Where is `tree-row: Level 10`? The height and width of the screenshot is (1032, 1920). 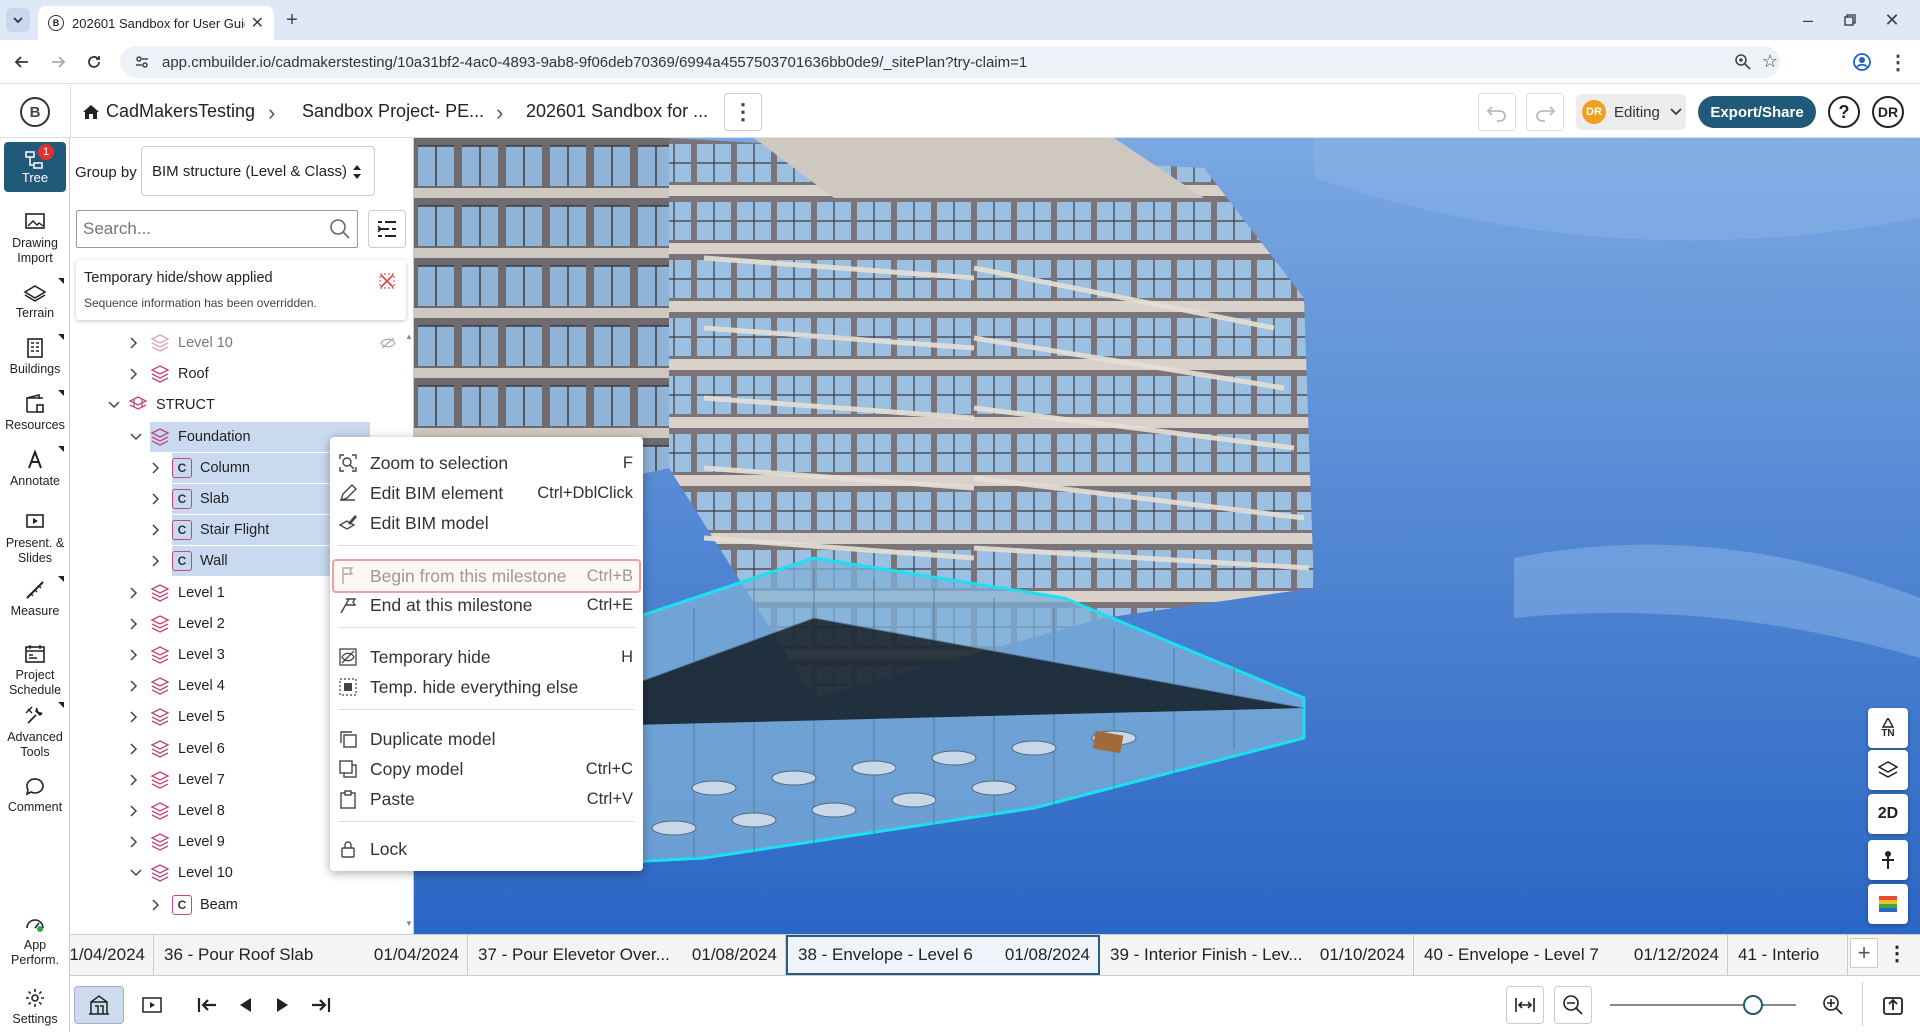
tree-row: Level 10 is located at coordinates (265, 343).